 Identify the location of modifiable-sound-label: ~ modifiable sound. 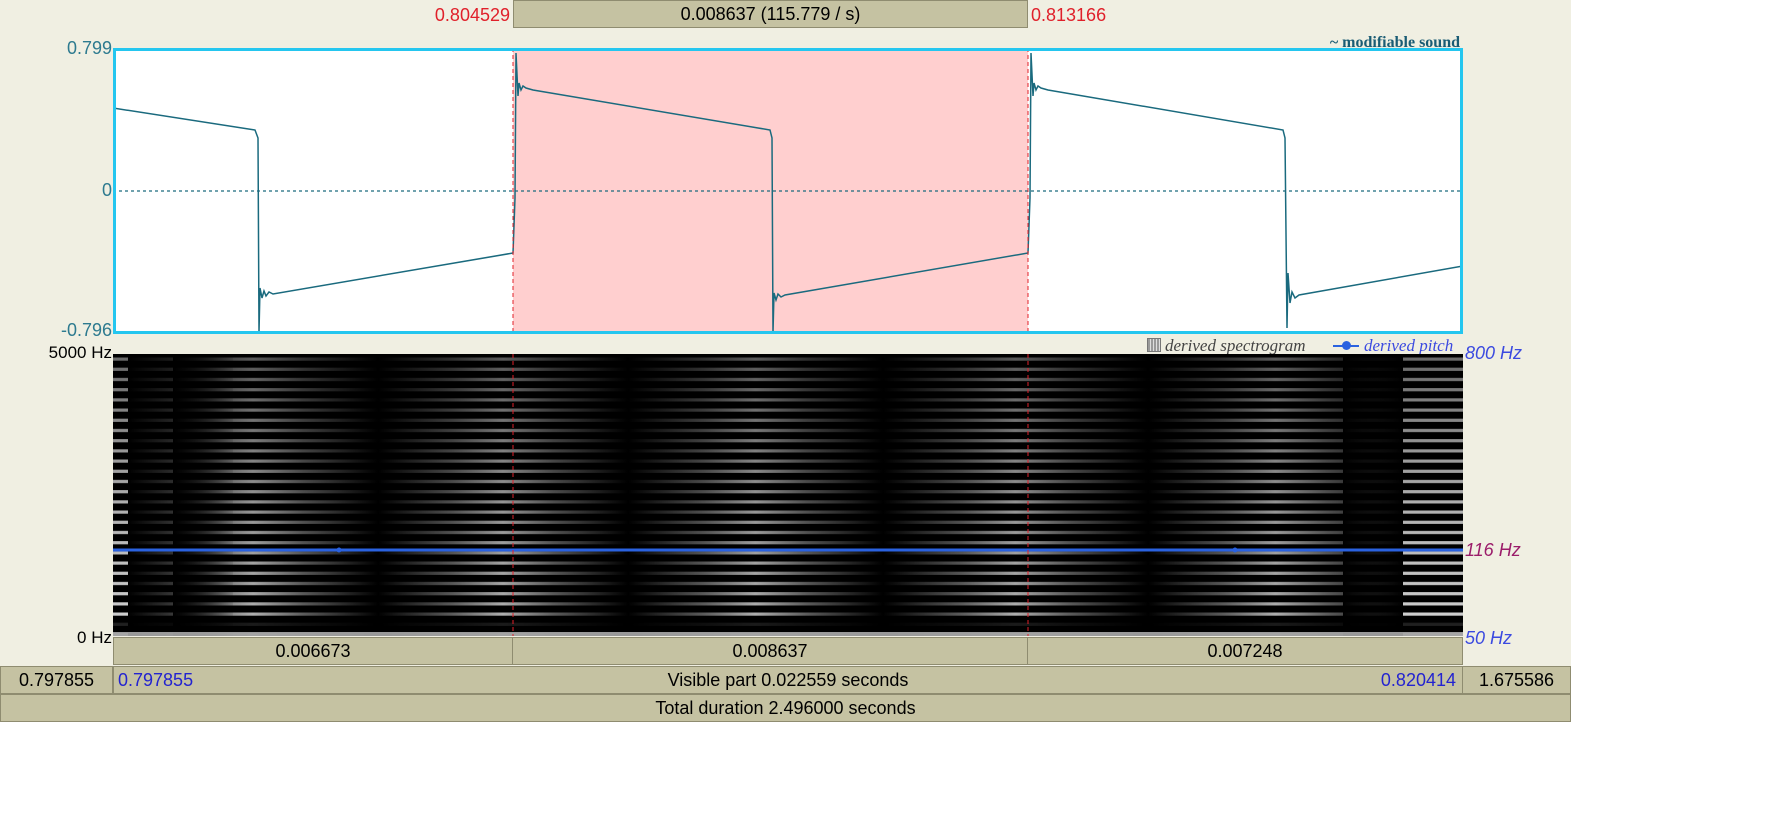
(1394, 42).